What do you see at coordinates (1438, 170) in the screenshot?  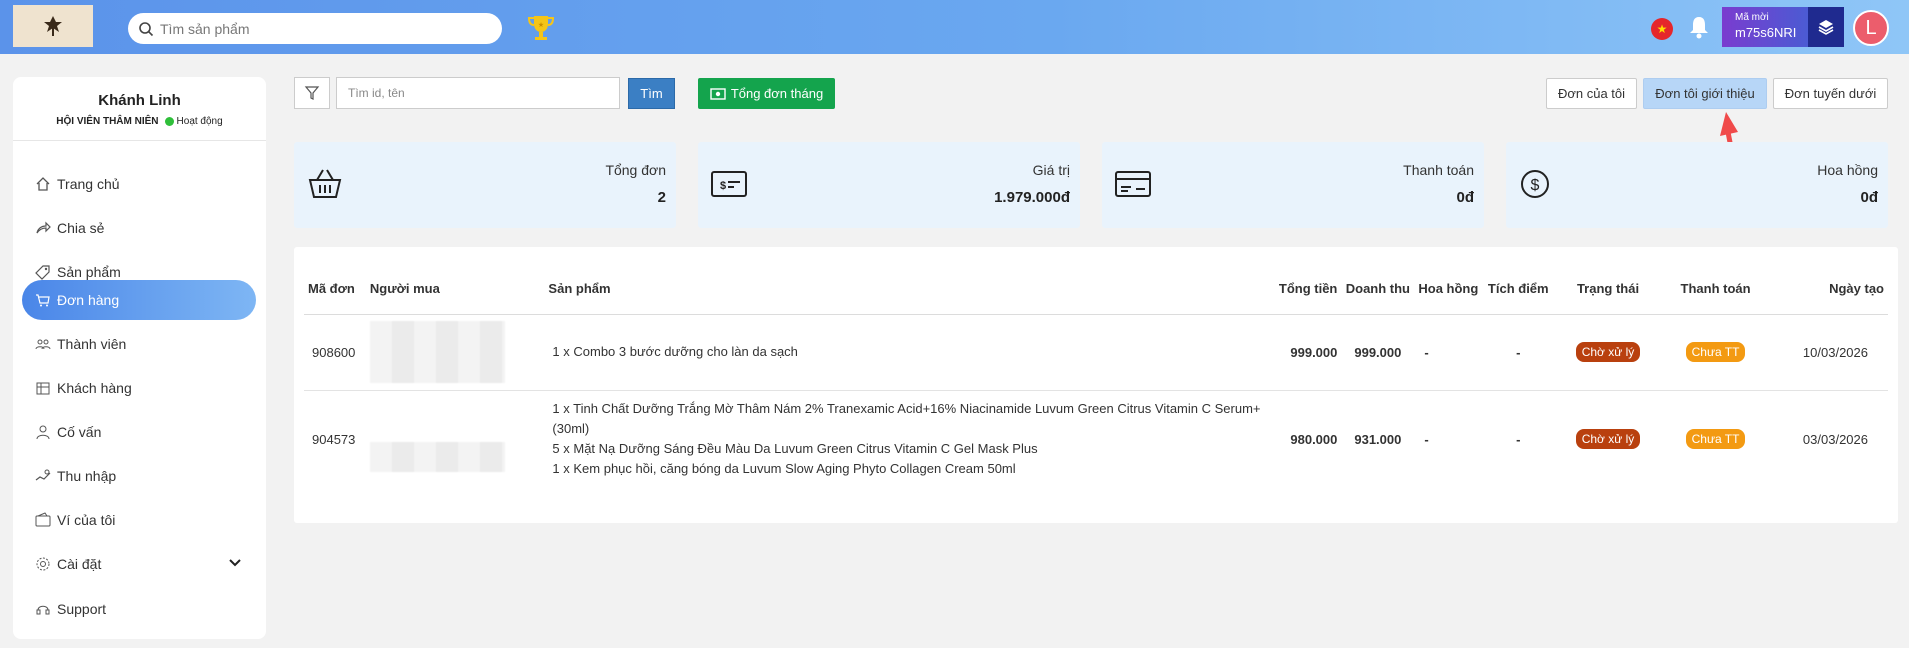 I see `stat-label: Thanh toán` at bounding box center [1438, 170].